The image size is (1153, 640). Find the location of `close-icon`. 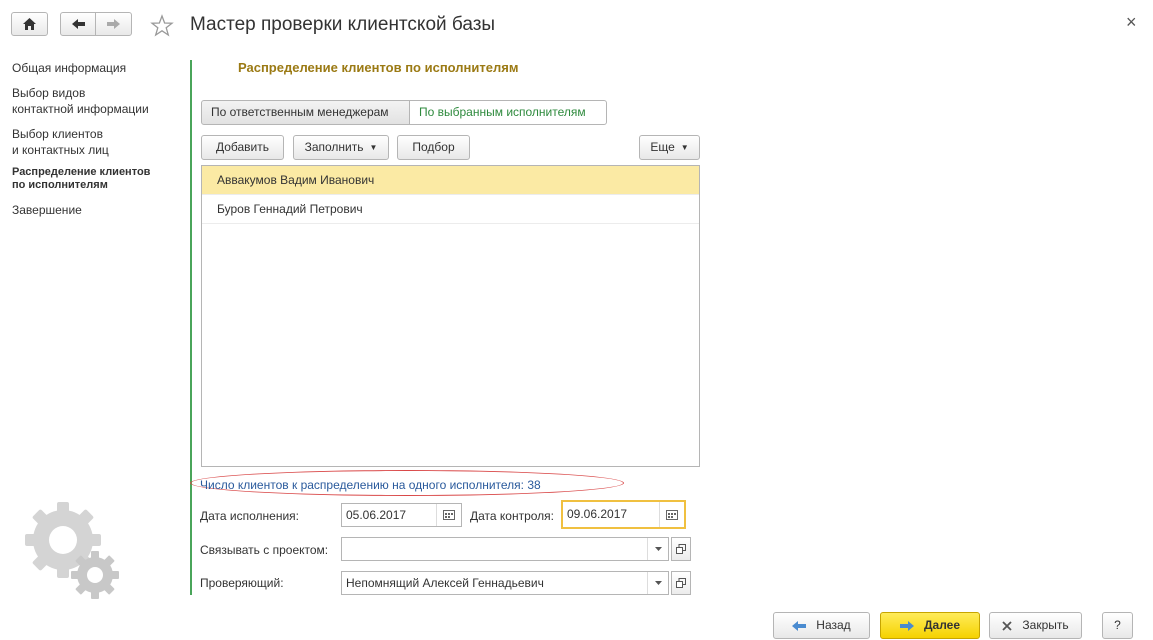

close-icon is located at coordinates (1007, 625).